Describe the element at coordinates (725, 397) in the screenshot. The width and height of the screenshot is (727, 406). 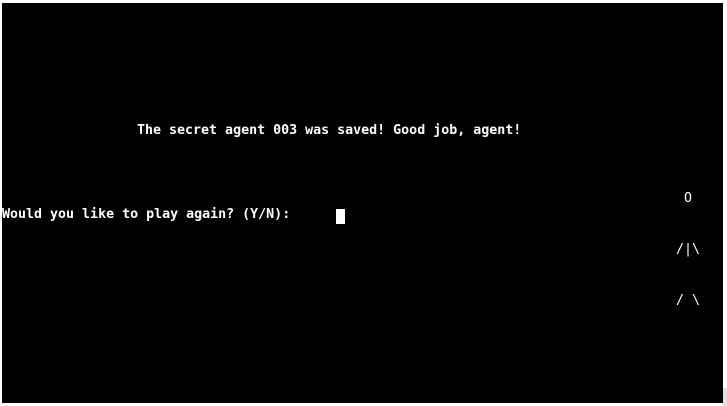
I see `scrollbar-corner` at that location.